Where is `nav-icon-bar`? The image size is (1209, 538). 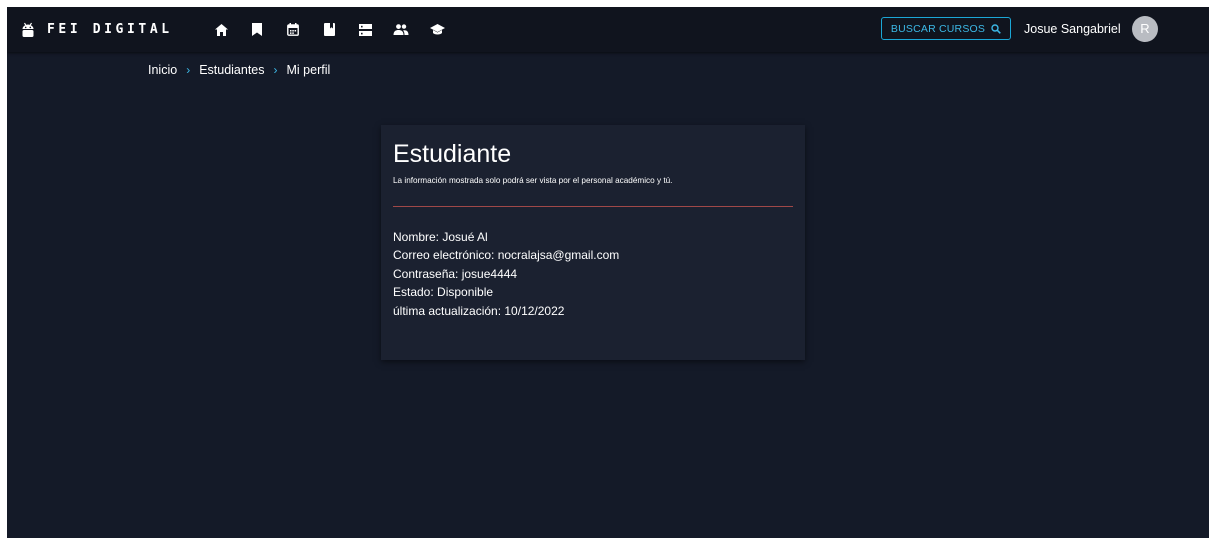 nav-icon-bar is located at coordinates (329, 29).